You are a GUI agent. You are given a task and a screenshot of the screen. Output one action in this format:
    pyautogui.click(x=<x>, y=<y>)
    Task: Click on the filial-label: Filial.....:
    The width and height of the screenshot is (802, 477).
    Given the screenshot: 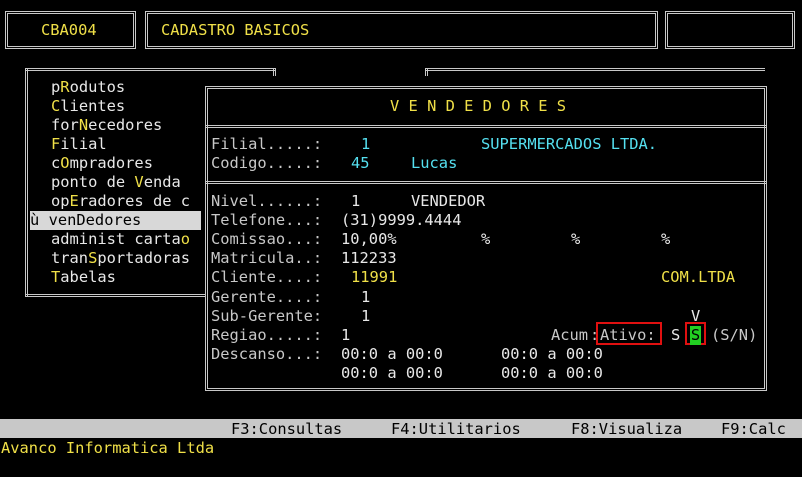 What is the action you would take?
    pyautogui.click(x=267, y=144)
    